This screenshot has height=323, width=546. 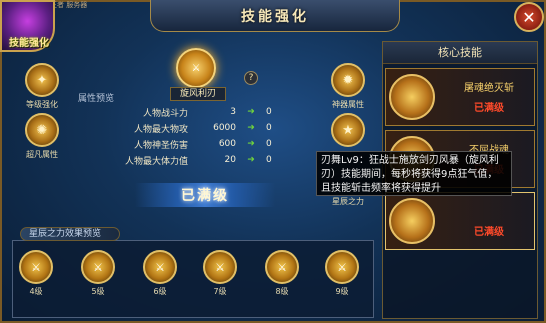 I want to click on nav-transcend: ✺ 超凡属性, so click(x=42, y=136).